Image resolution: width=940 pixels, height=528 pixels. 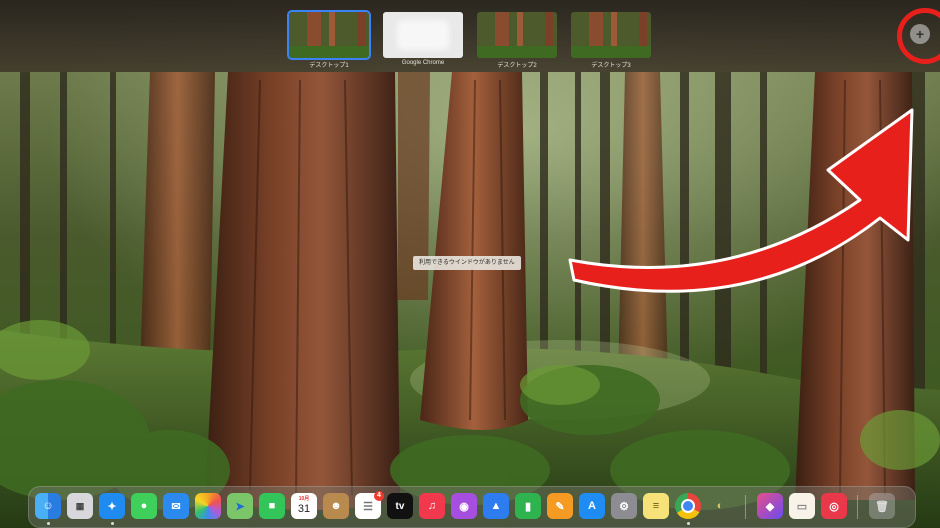 I want to click on calendar-day: 31, so click(x=304, y=509).